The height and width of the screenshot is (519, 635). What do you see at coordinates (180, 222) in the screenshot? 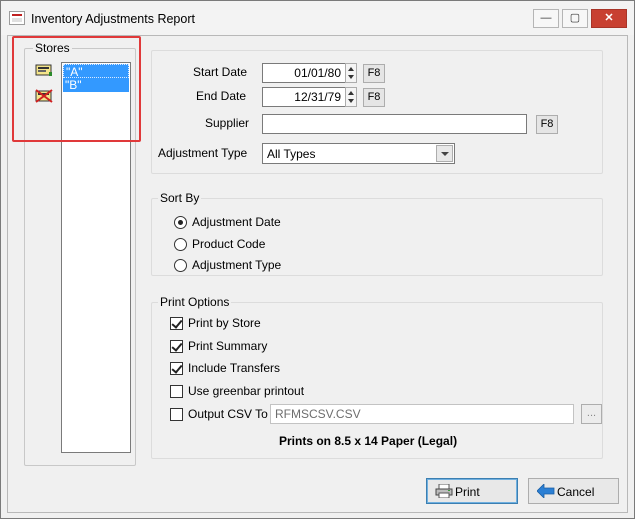
I see `sort-adjustment-date-radio` at bounding box center [180, 222].